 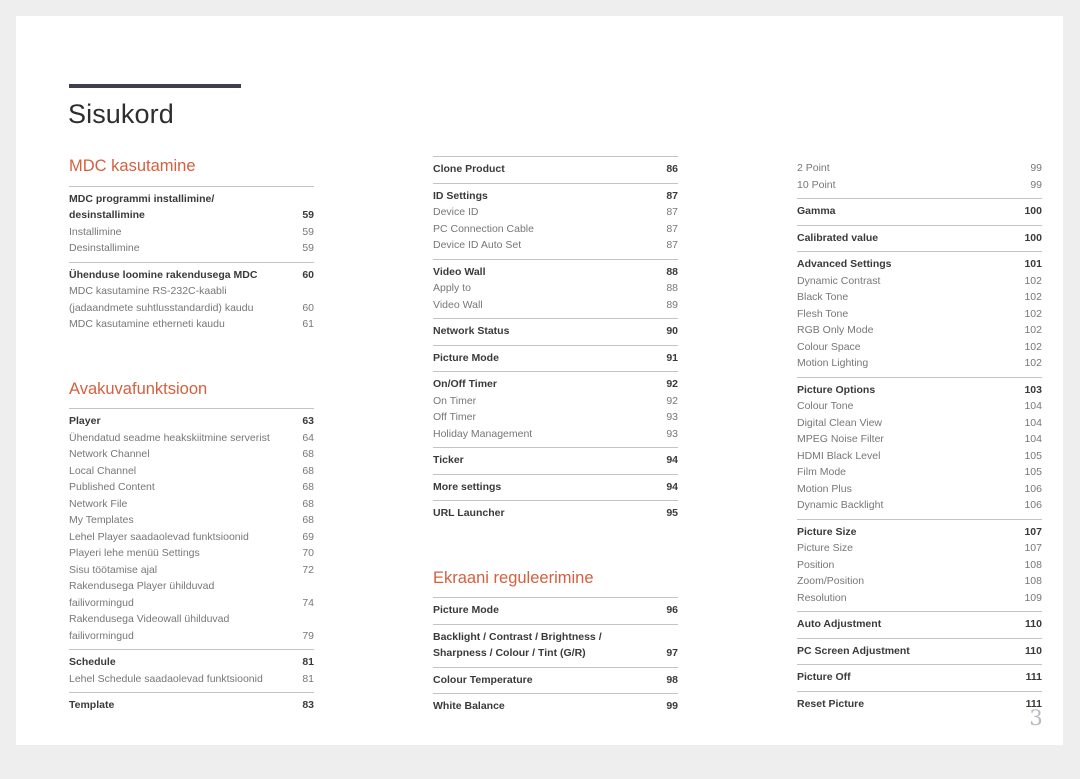 What do you see at coordinates (919, 565) in the screenshot?
I see `toc-entry: Position 108` at bounding box center [919, 565].